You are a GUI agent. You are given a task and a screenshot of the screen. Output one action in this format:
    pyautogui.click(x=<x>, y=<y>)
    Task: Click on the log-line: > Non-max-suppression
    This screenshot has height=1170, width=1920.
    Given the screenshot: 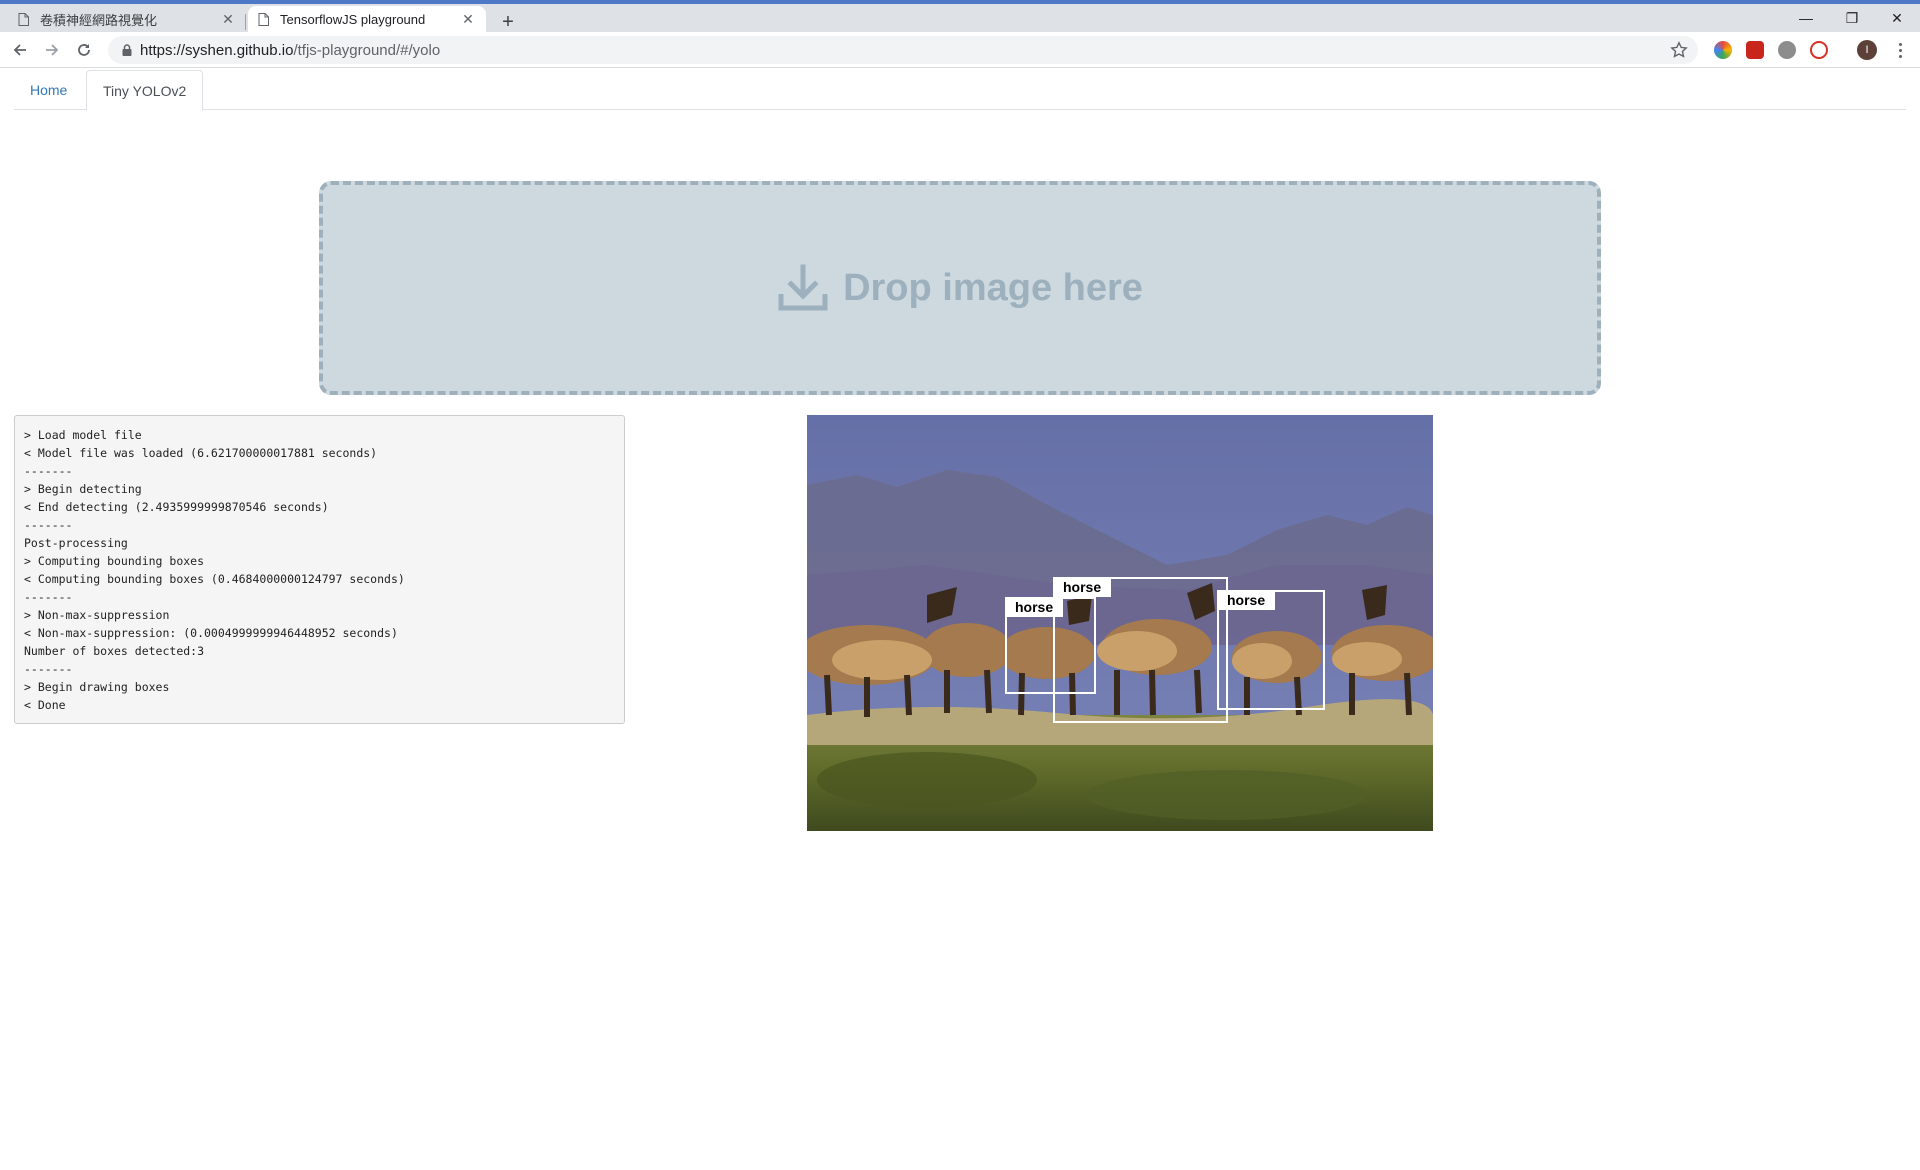 What is the action you would take?
    pyautogui.click(x=97, y=615)
    